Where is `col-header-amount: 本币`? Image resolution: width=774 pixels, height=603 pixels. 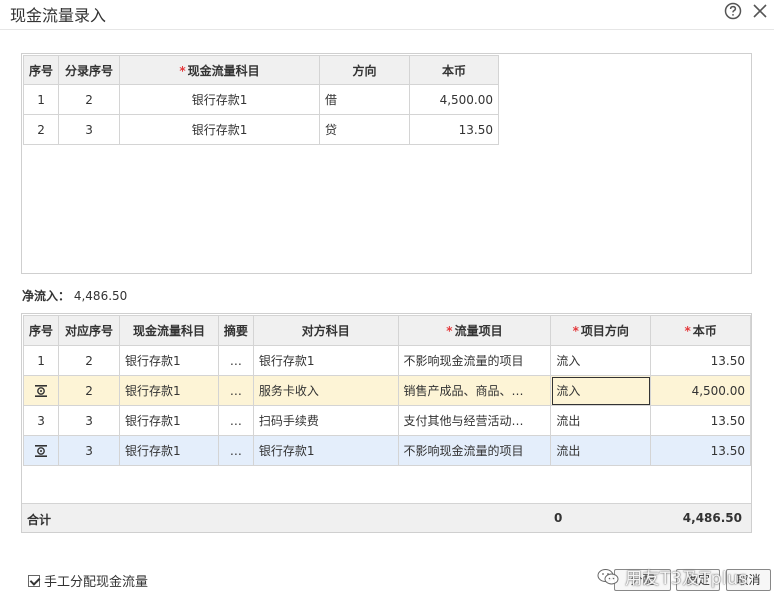 col-header-amount: 本币 is located at coordinates (454, 70).